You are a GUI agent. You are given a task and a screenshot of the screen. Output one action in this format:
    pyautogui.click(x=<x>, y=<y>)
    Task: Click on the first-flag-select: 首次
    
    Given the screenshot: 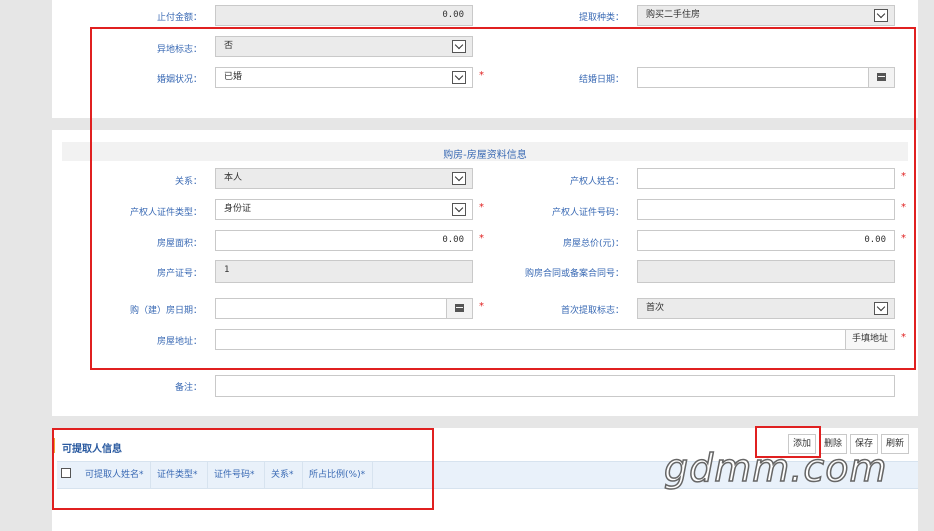 What is the action you would take?
    pyautogui.click(x=766, y=308)
    